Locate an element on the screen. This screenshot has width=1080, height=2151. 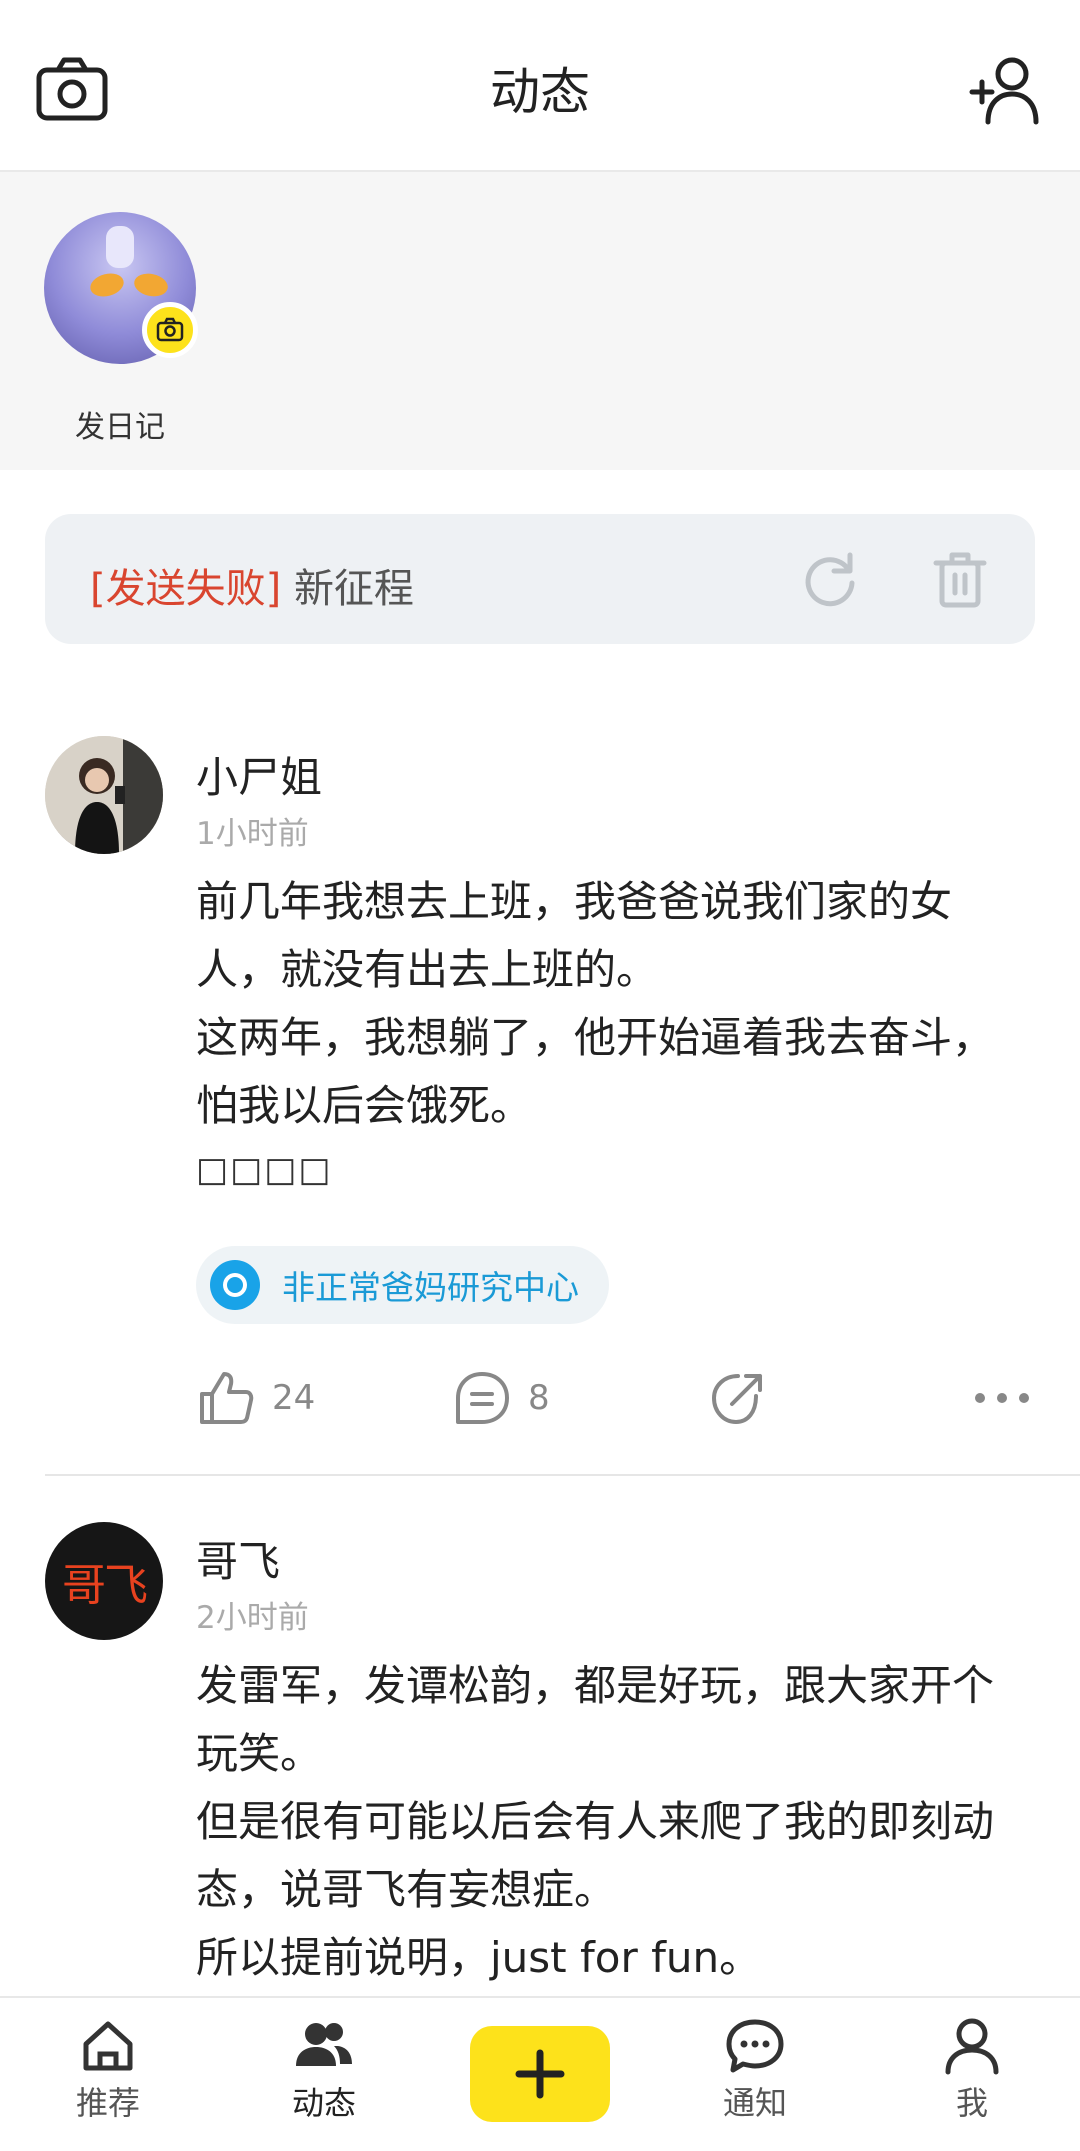
camera-badge is located at coordinates (170, 330).